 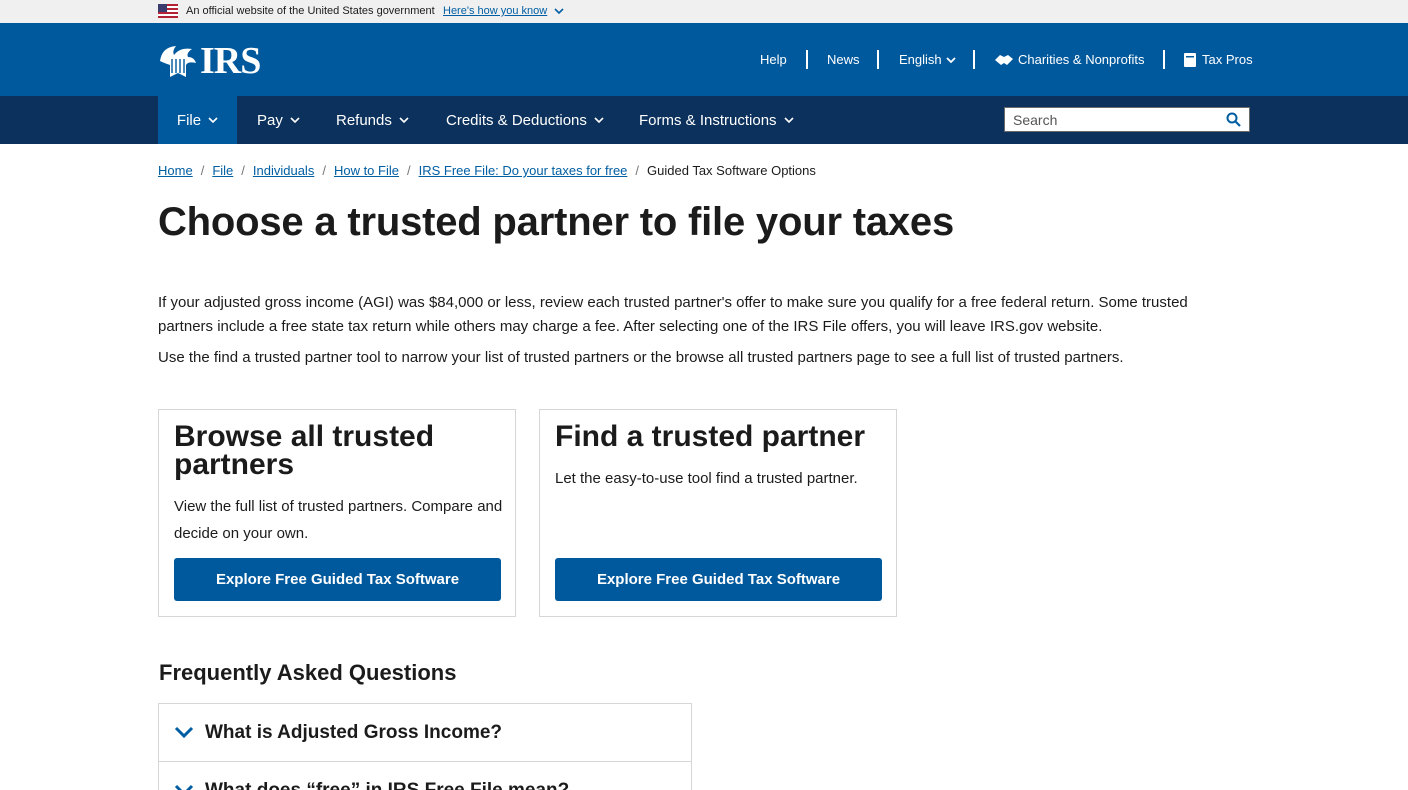 What do you see at coordinates (189, 120) in the screenshot?
I see `nav-item-label: File` at bounding box center [189, 120].